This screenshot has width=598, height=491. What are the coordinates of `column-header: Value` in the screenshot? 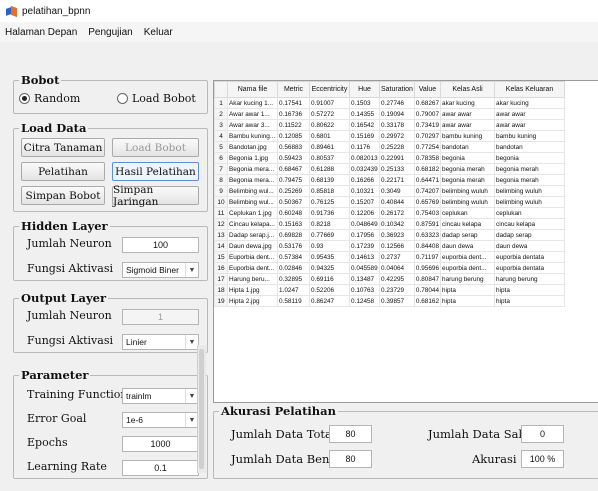 It's located at (427, 89).